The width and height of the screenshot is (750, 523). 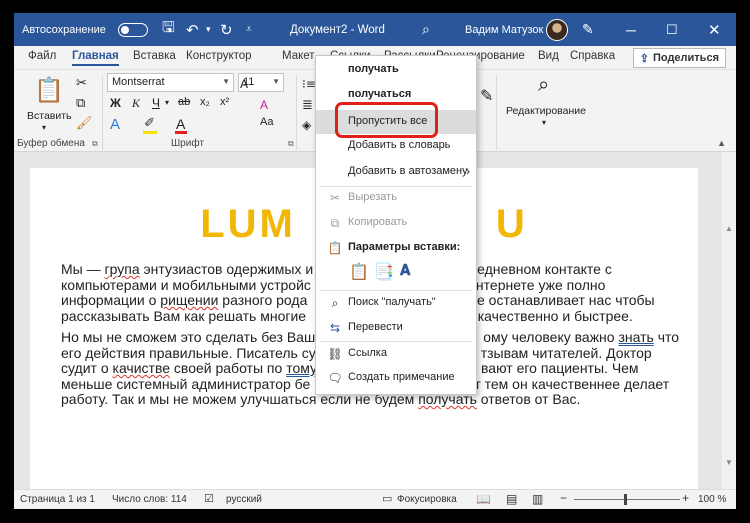 I want to click on strikethrough-button: ab, so click(x=184, y=102).